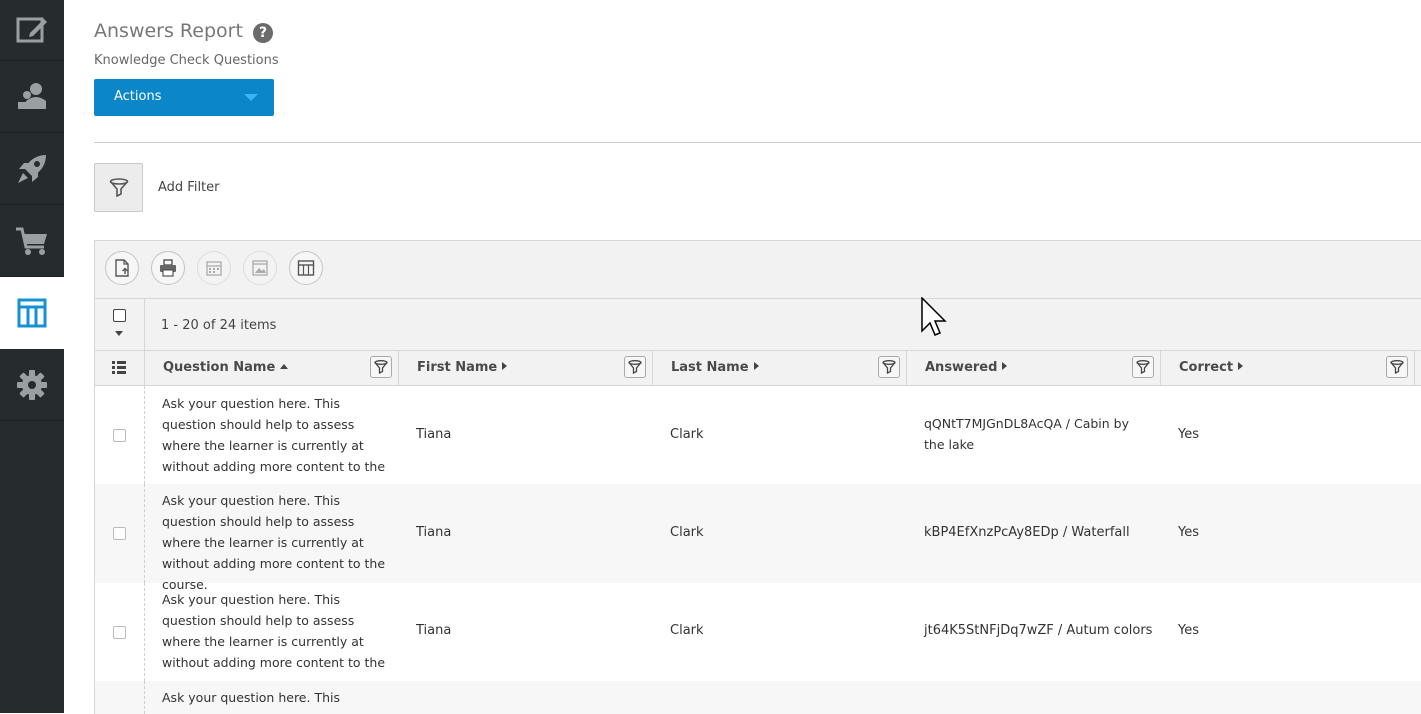 The image size is (1421, 714). Describe the element at coordinates (1027, 532) in the screenshot. I see `cell-answered: kBP4EfXnzPcAy8EDp / Waterfall` at that location.